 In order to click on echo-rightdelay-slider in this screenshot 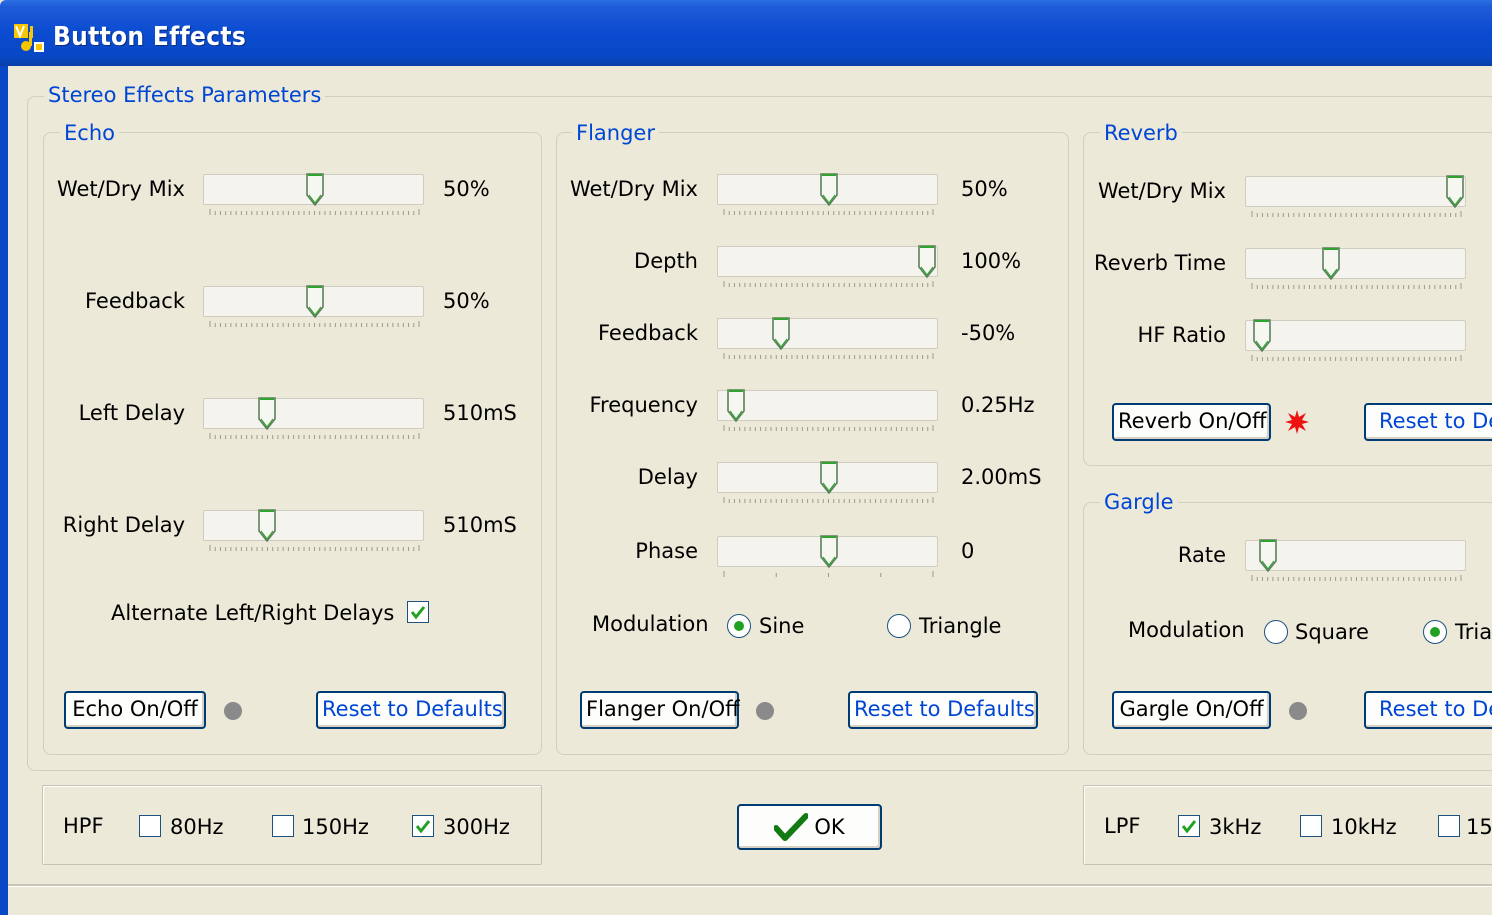, I will do `click(313, 530)`.